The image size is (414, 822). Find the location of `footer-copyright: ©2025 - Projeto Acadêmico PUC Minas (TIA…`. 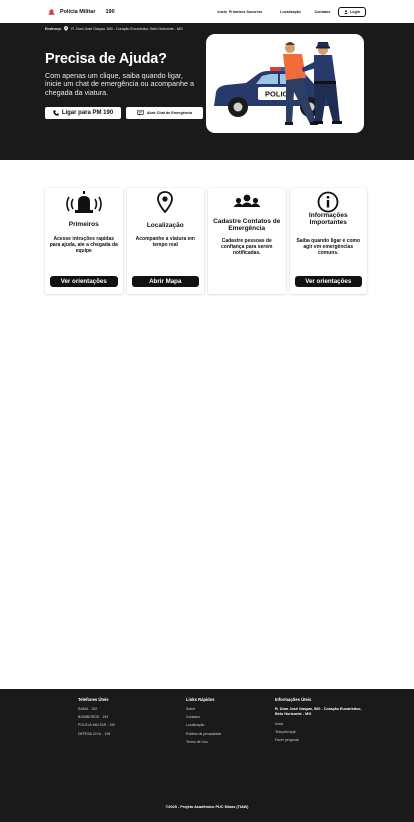

footer-copyright: ©2025 - Projeto Acadêmico PUC Minas (TIA… is located at coordinates (207, 807).